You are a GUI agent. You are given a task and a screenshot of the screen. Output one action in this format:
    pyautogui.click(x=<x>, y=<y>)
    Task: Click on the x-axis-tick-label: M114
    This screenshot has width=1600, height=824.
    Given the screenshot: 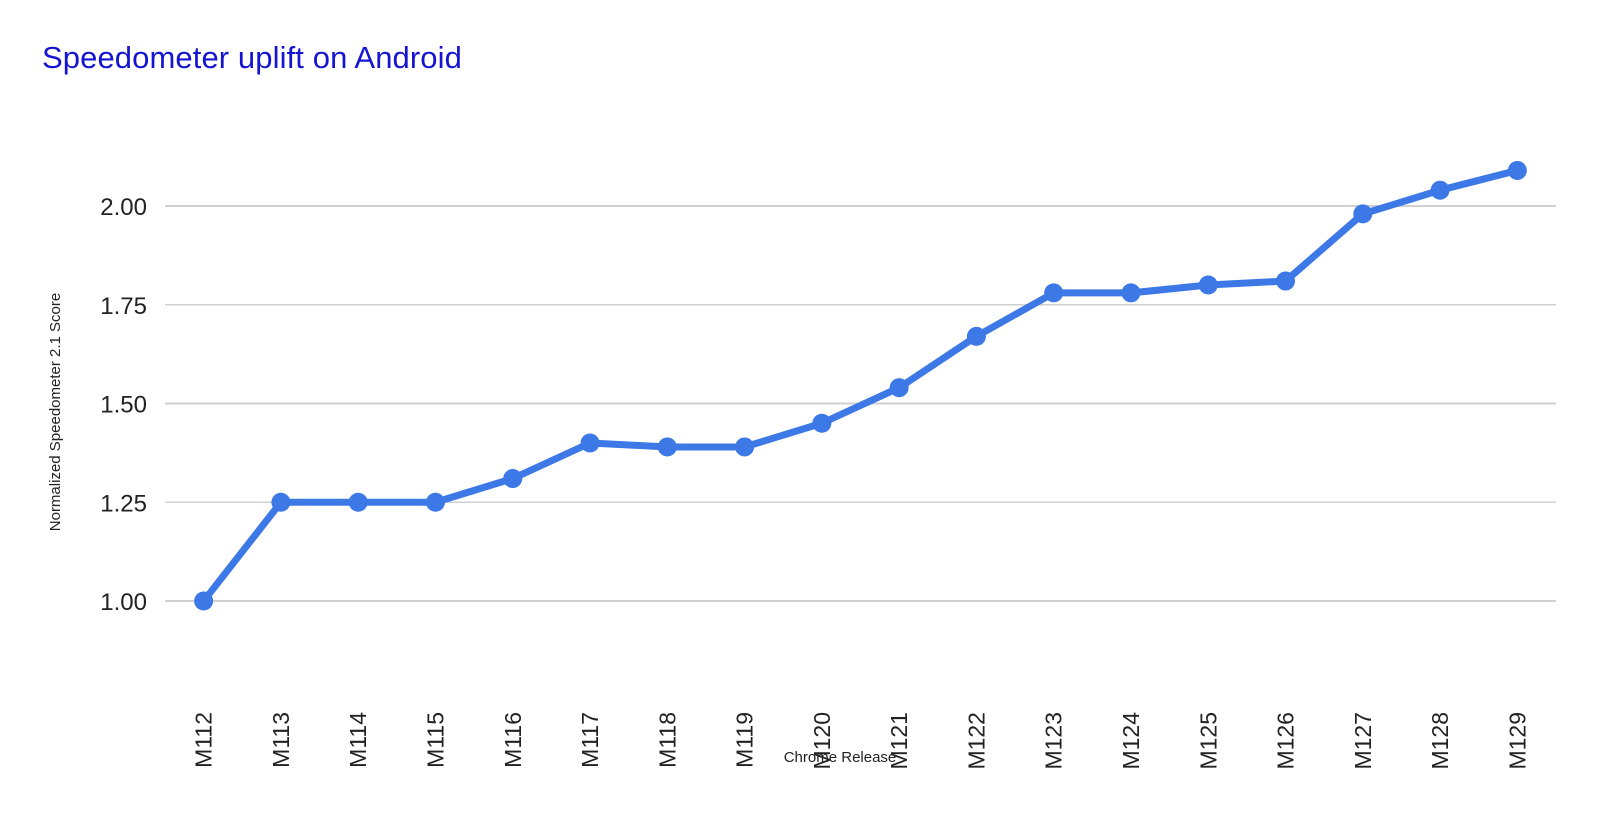 What is the action you would take?
    pyautogui.click(x=358, y=740)
    